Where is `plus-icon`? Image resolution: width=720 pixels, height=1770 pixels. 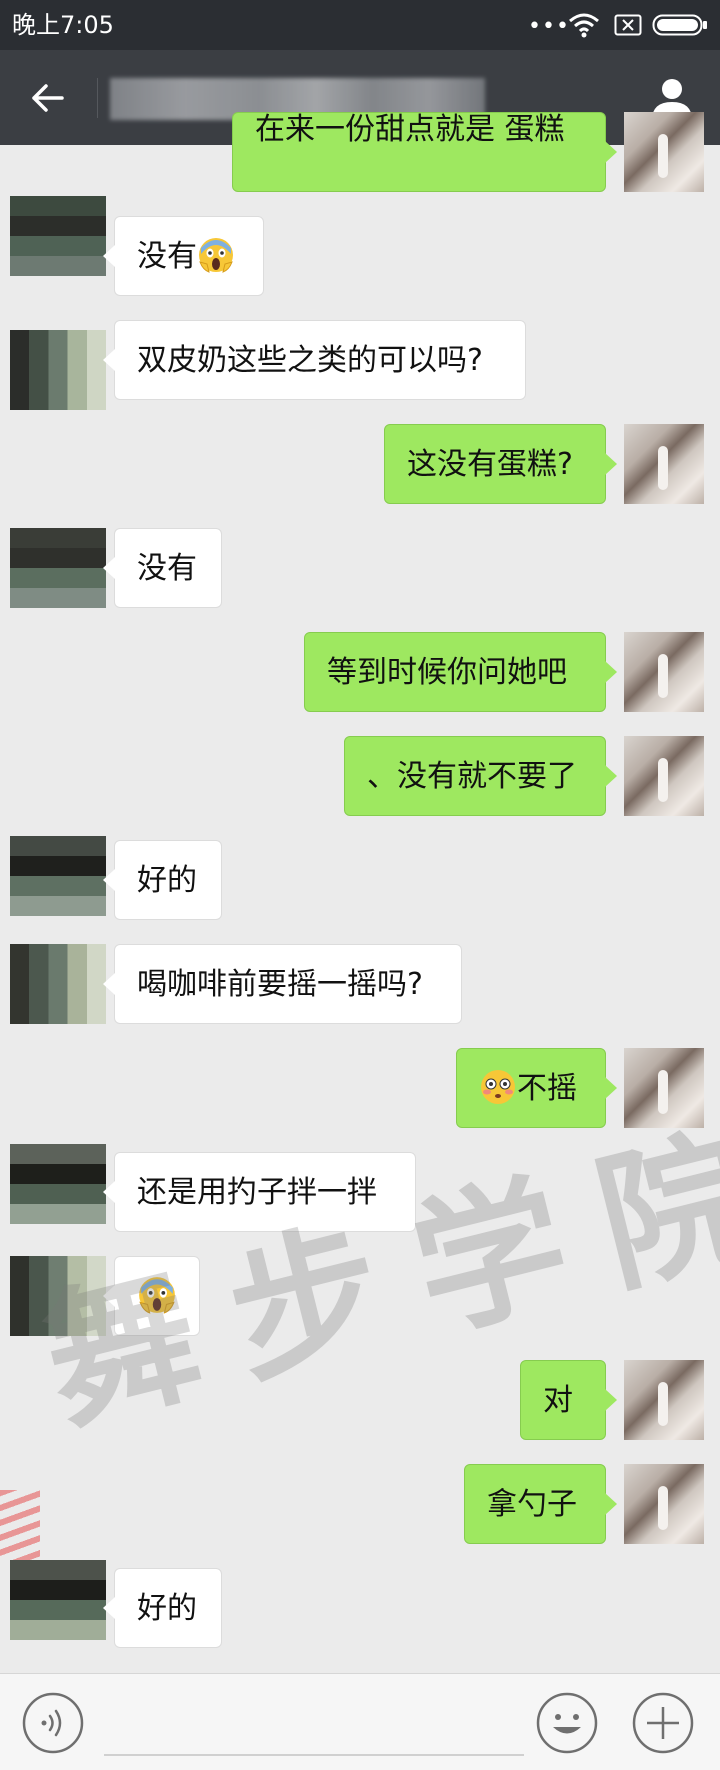 plus-icon is located at coordinates (663, 1723).